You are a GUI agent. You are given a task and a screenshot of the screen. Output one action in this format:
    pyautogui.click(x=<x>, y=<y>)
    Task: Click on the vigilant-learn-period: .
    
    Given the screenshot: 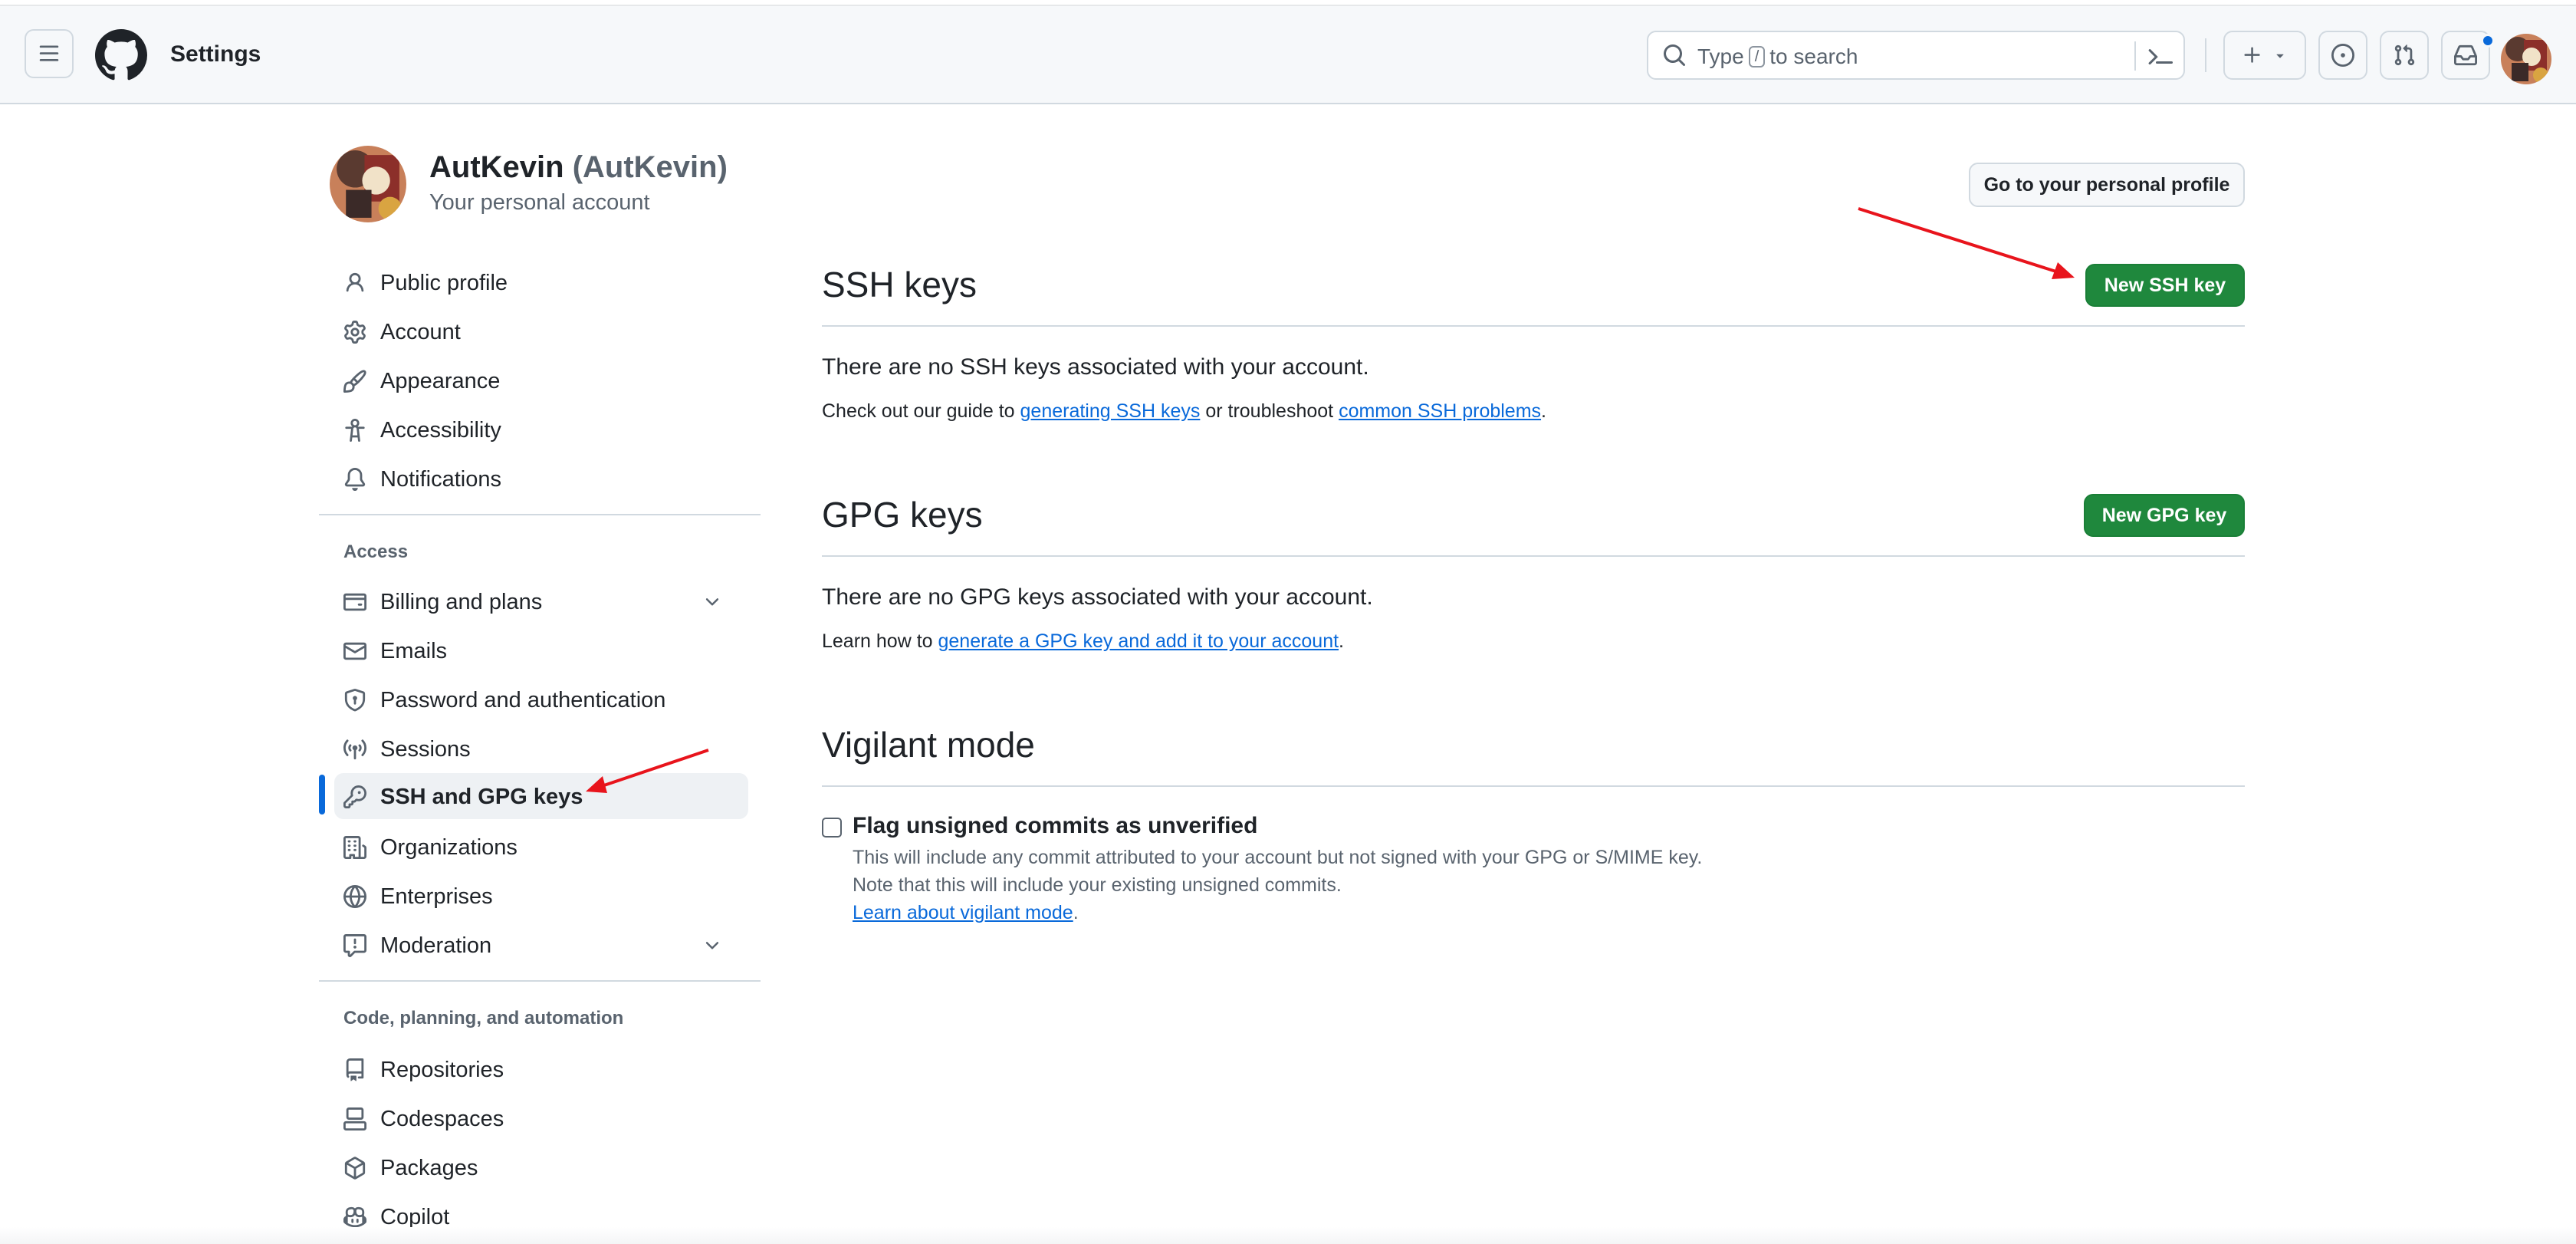 What is the action you would take?
    pyautogui.click(x=1076, y=913)
    